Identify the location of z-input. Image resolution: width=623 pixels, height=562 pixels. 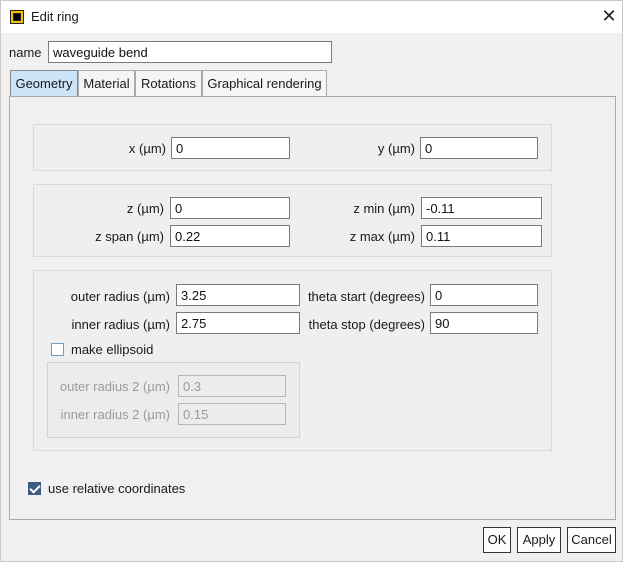
(230, 208).